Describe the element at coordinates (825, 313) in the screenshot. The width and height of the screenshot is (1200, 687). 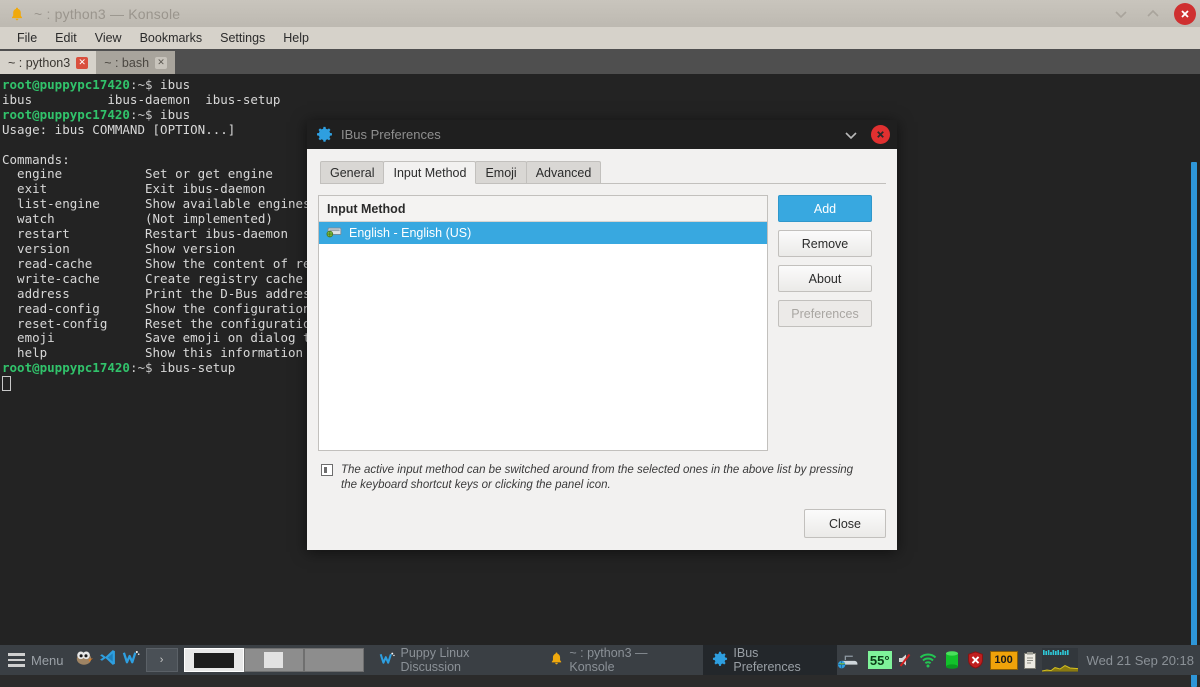
I see `preferences-button: Preferences` at that location.